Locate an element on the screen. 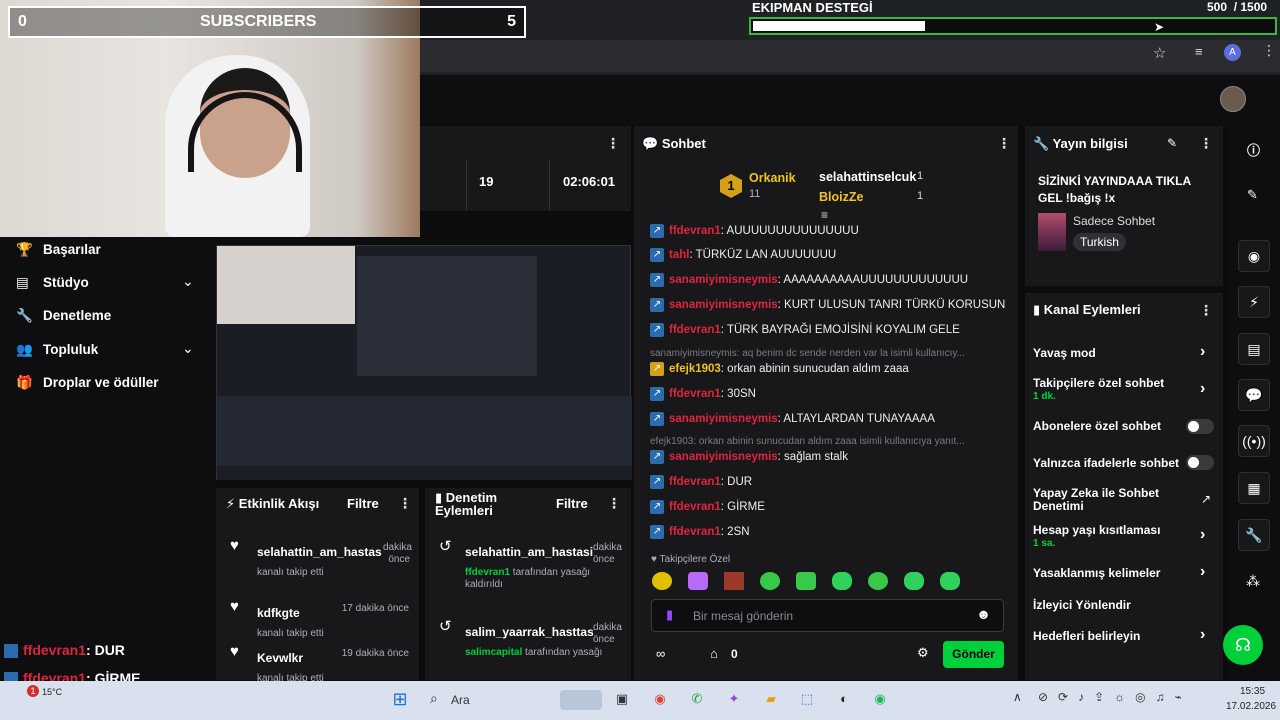 This screenshot has height=720, width=1280. stream-preview is located at coordinates (424, 362).